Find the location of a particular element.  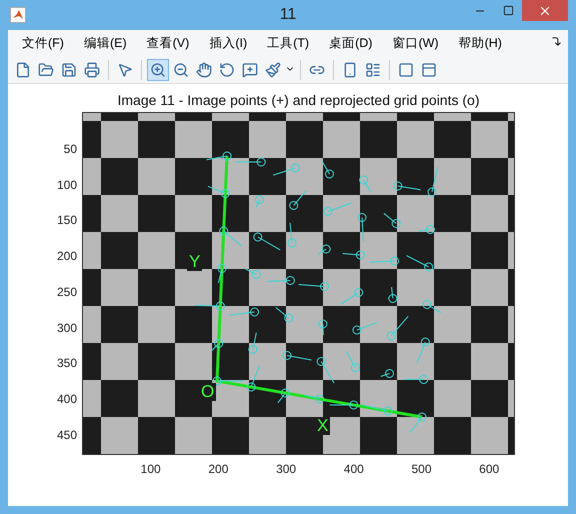

x-tick-label: 400 is located at coordinates (354, 469).